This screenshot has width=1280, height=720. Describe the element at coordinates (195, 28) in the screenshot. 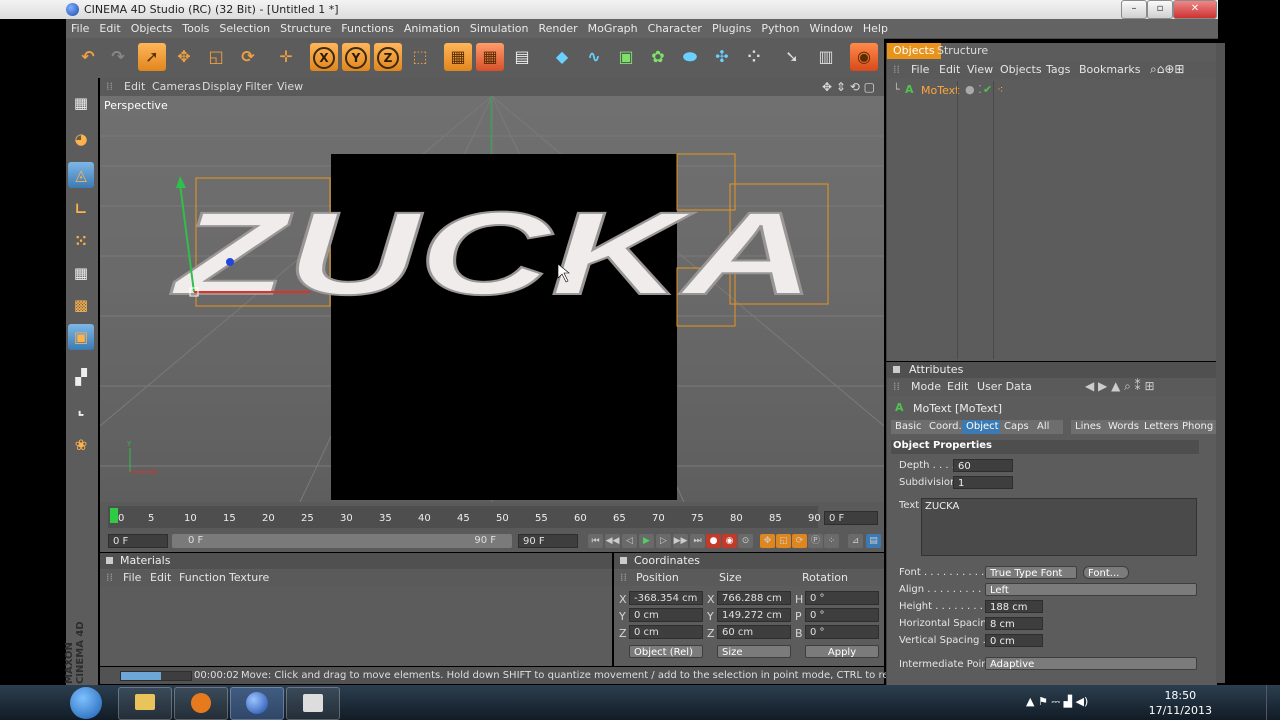

I see `menu-tools: Tools` at that location.